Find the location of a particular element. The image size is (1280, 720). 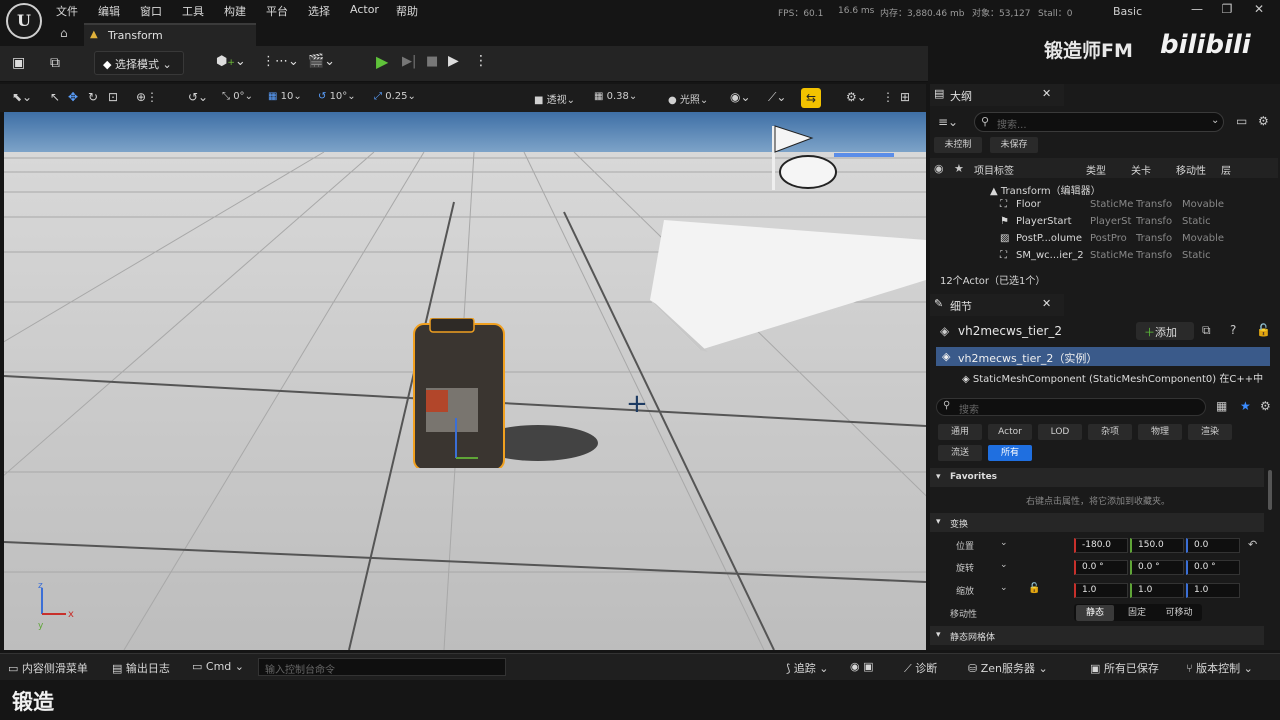

location-z-field: 0.0 is located at coordinates (1213, 545).